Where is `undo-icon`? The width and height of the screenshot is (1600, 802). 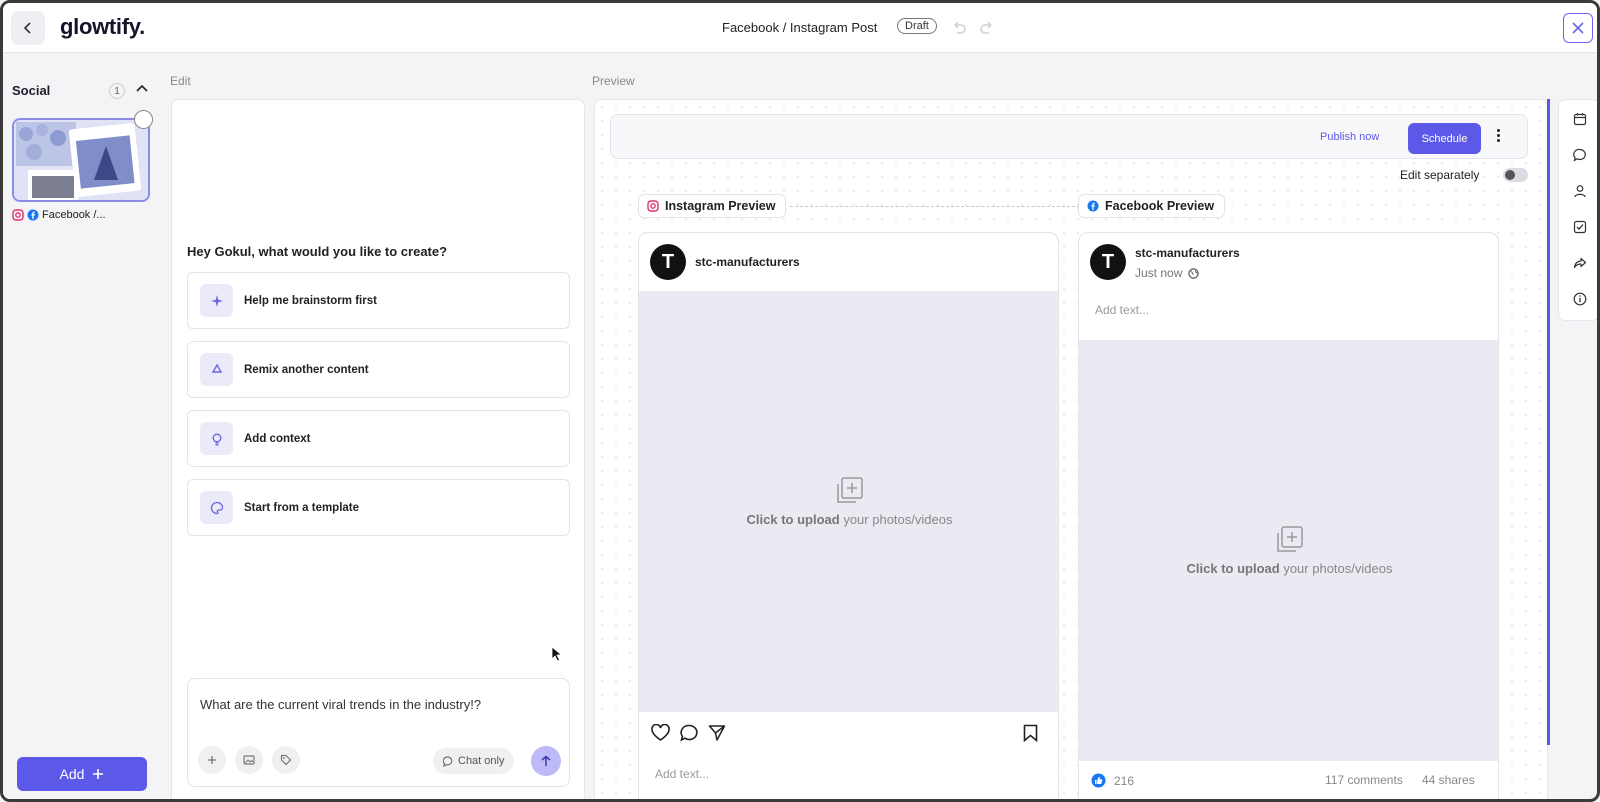 undo-icon is located at coordinates (959, 27).